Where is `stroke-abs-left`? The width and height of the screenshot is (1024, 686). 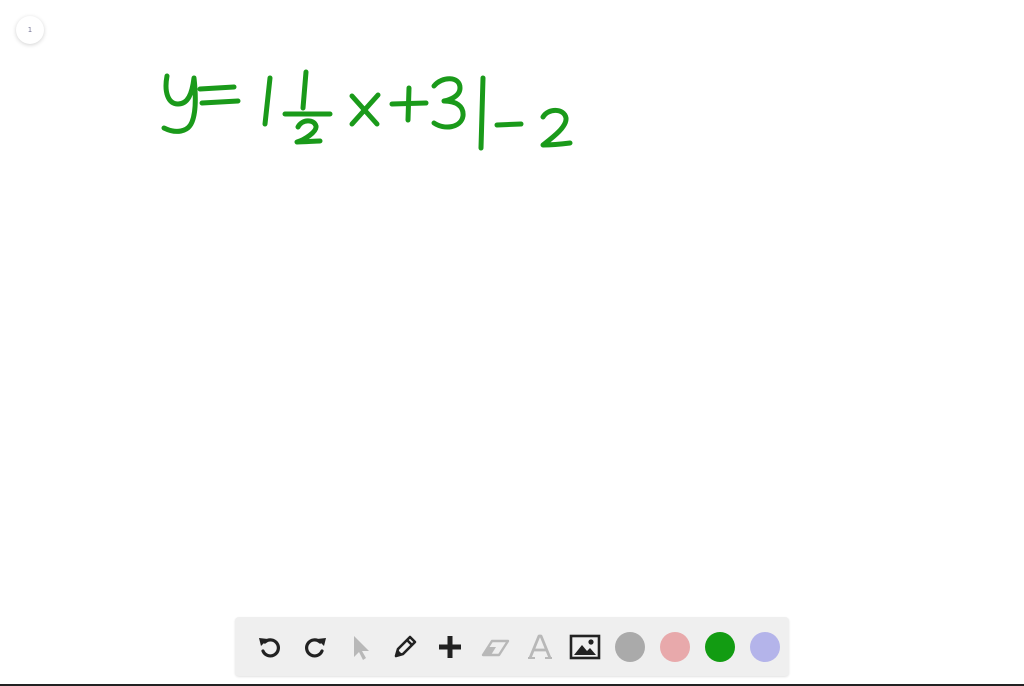 stroke-abs-left is located at coordinates (267, 101).